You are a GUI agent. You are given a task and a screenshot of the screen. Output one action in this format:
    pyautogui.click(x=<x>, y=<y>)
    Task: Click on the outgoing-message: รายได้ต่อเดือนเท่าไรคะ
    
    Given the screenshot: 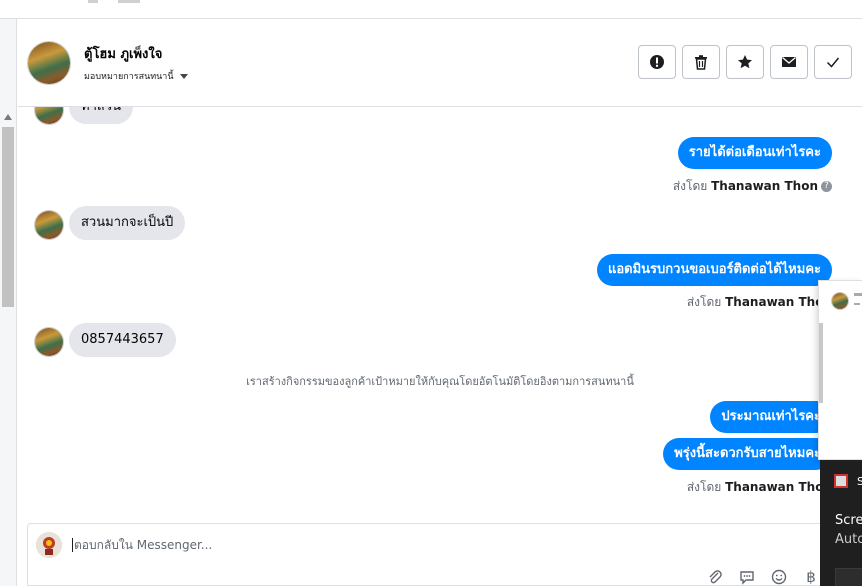 What is the action you would take?
    pyautogui.click(x=754, y=153)
    